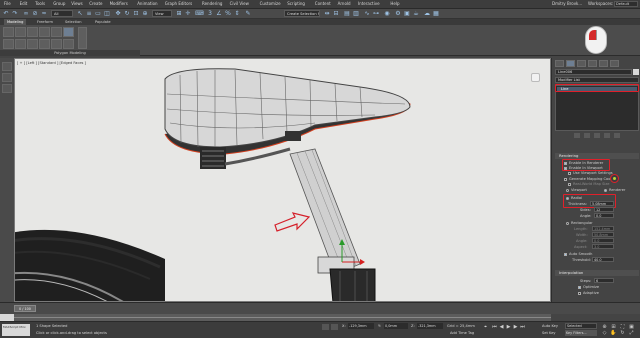 Image resolution: width=640 pixels, height=338 pixels. What do you see at coordinates (398, 14) in the screenshot?
I see `render-setup-icon: ⚙` at bounding box center [398, 14].